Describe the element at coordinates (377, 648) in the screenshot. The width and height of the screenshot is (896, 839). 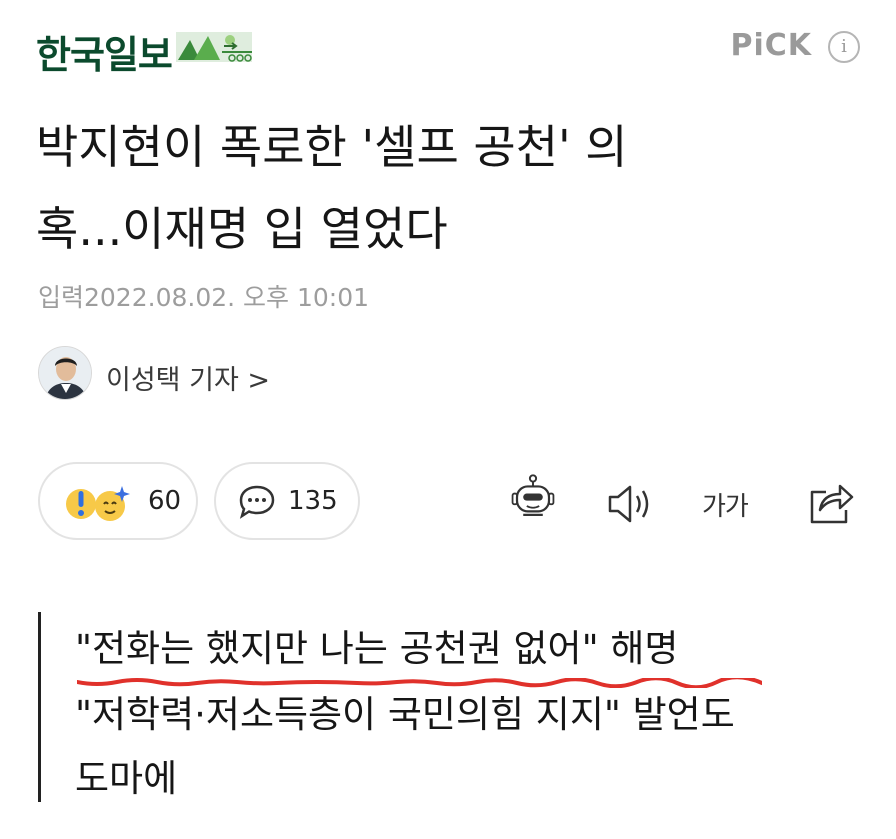
I see `summary-line-1: "전화는 했지만 나는 공천권 없어" 해명` at that location.